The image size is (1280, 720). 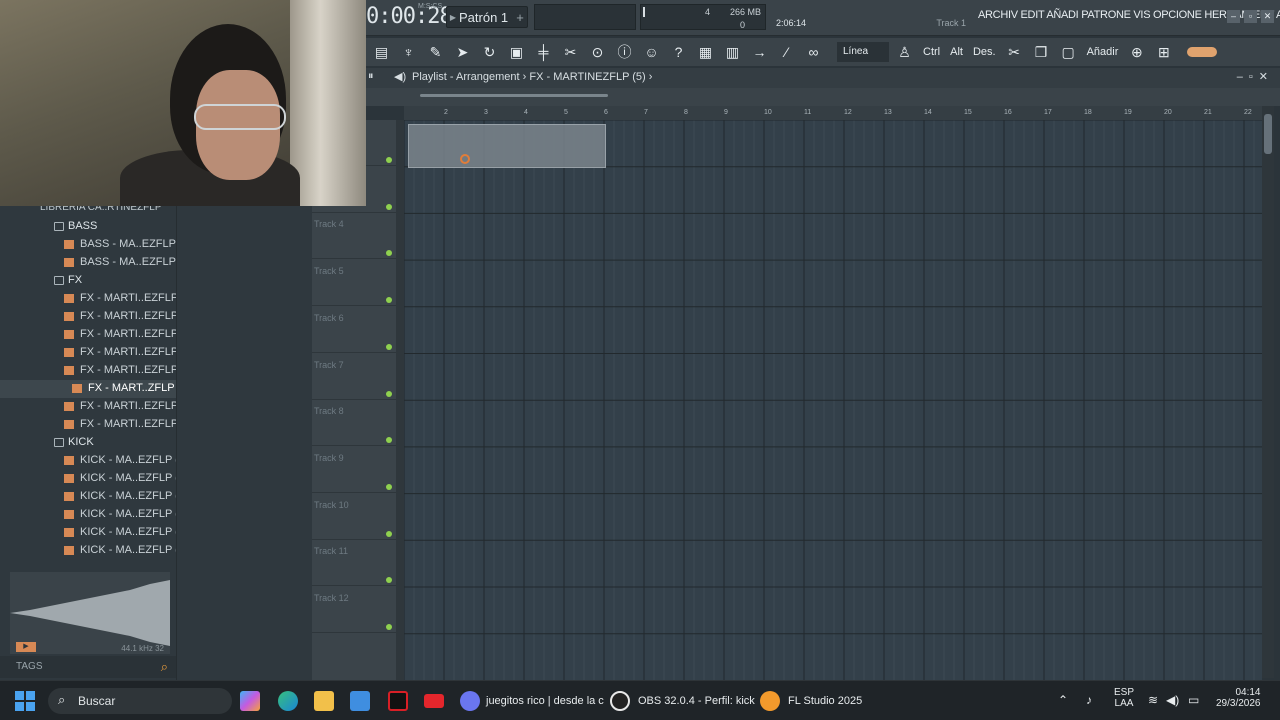 I want to click on volume-icon: ◀), so click(x=1172, y=700).